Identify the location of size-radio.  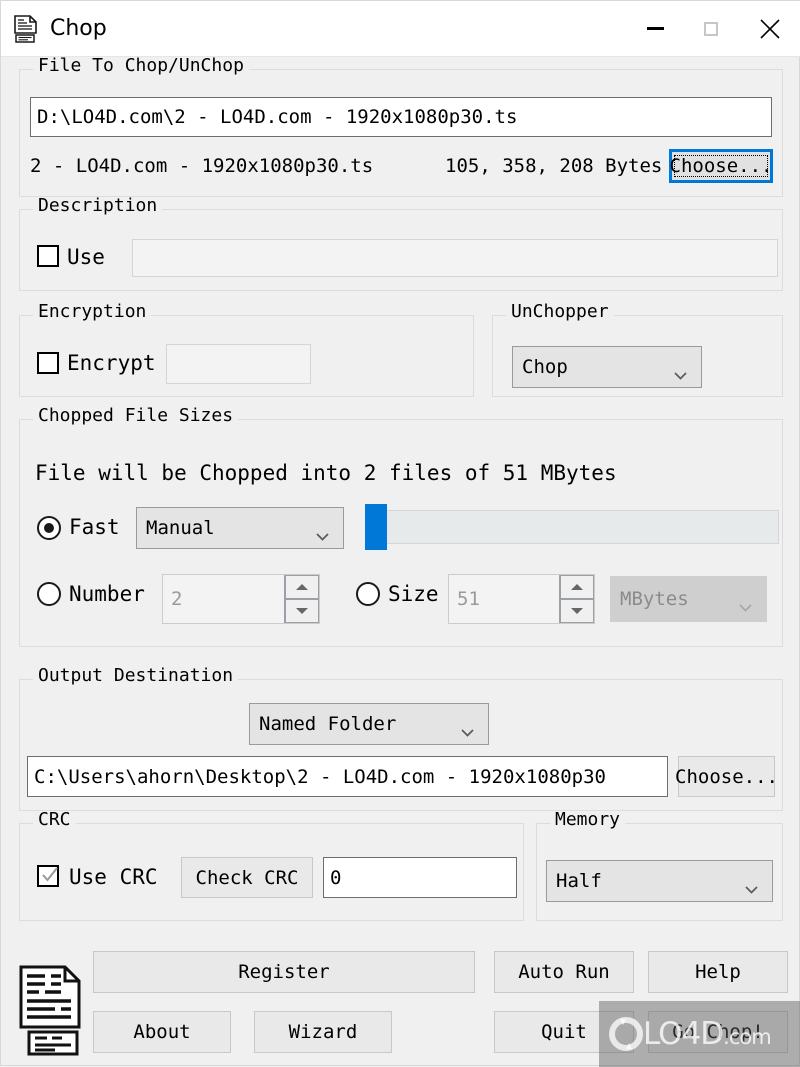
(368, 594).